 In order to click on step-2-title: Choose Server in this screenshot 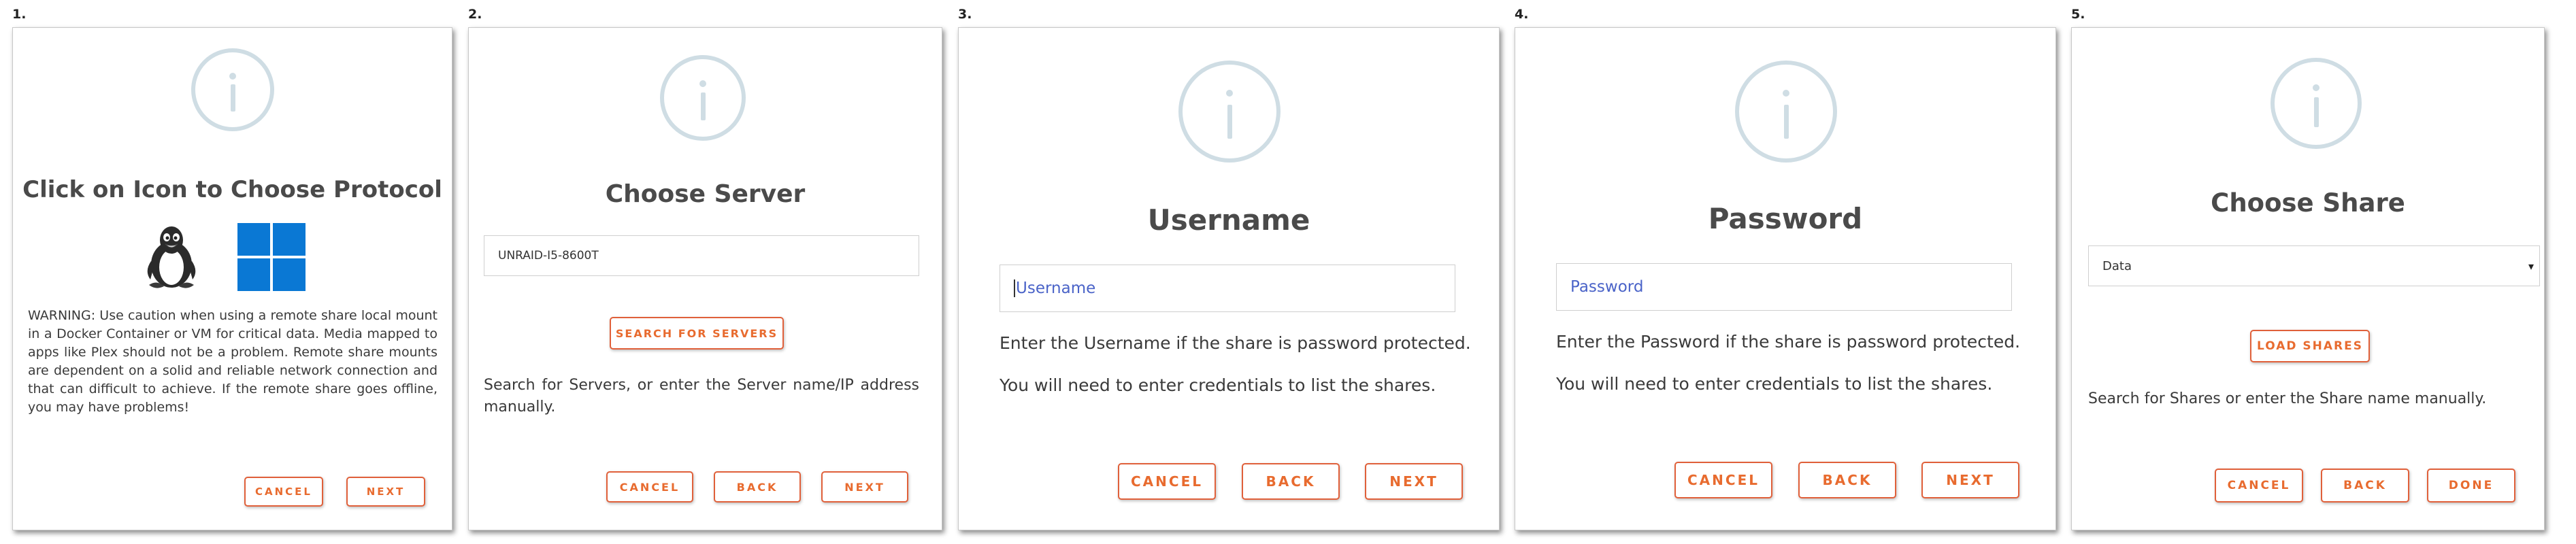, I will do `click(706, 194)`.